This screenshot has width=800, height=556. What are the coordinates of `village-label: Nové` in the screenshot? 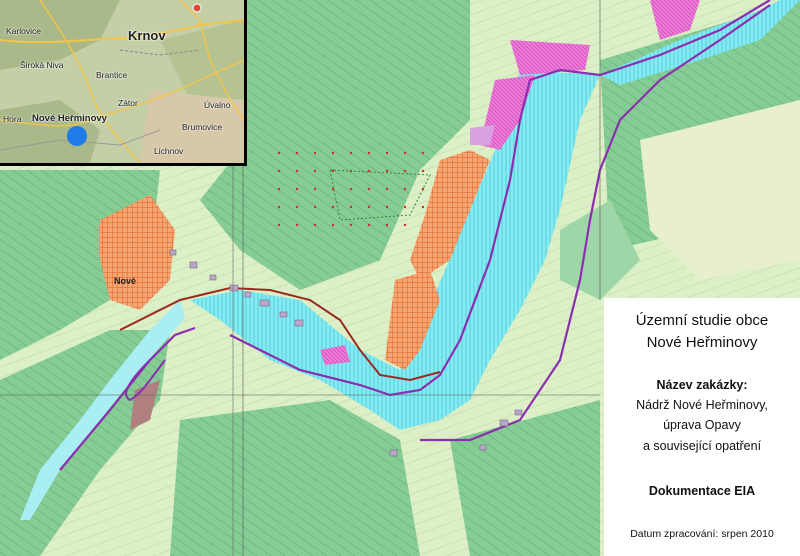 It's located at (125, 281).